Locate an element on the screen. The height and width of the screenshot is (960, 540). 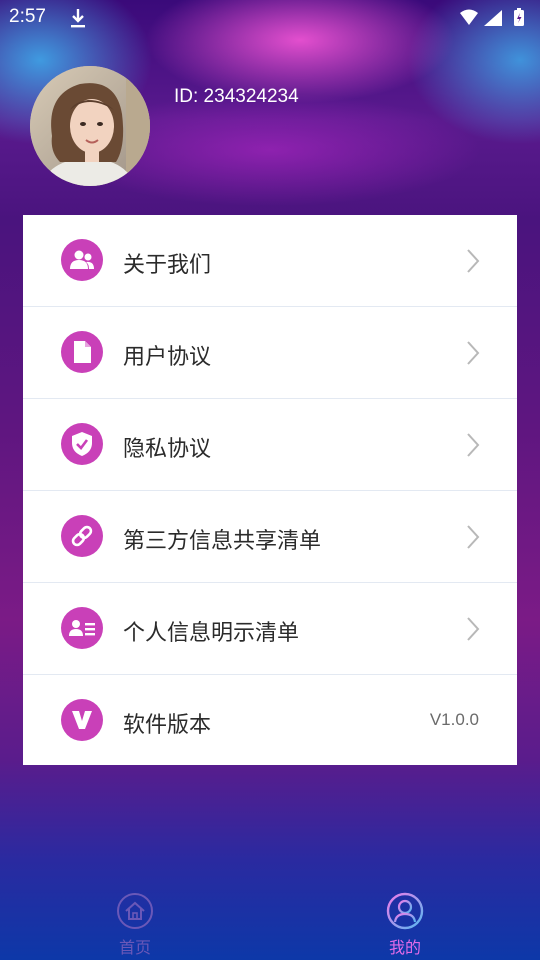
battery-icon is located at coordinates (519, 17).